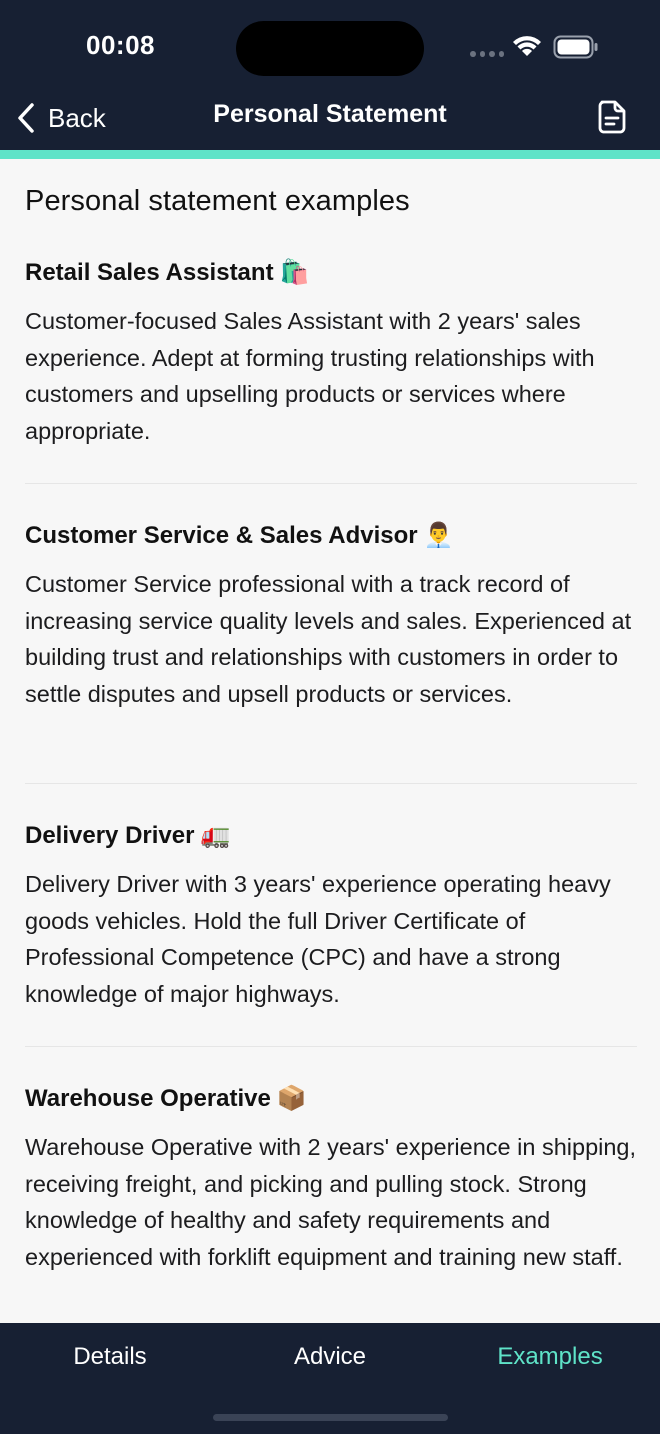  Describe the element at coordinates (294, 272) in the screenshot. I see `shopping-bags-icon: 🛍️` at that location.